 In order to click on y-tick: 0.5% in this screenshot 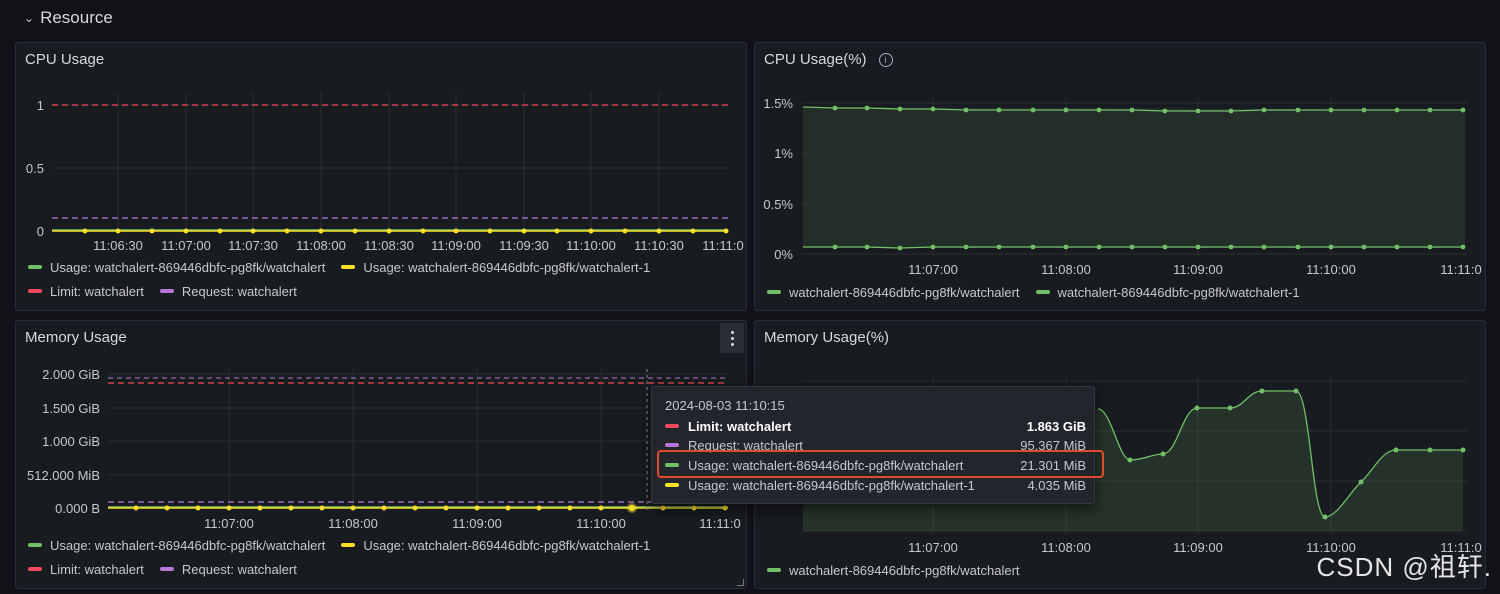, I will do `click(778, 204)`.